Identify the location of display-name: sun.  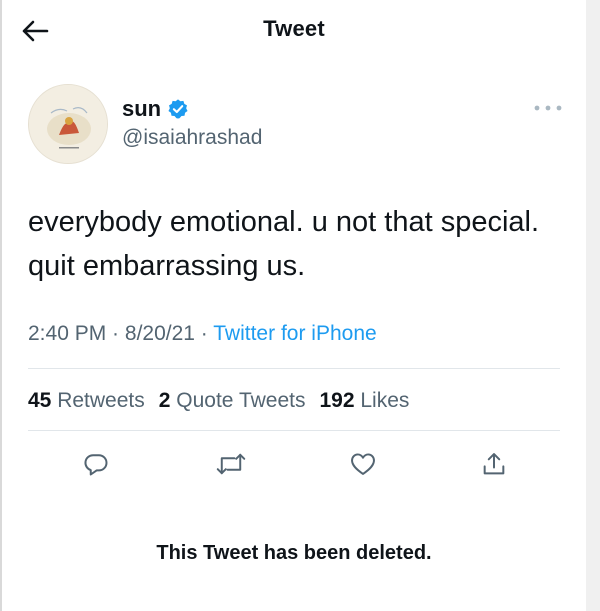
(155, 109).